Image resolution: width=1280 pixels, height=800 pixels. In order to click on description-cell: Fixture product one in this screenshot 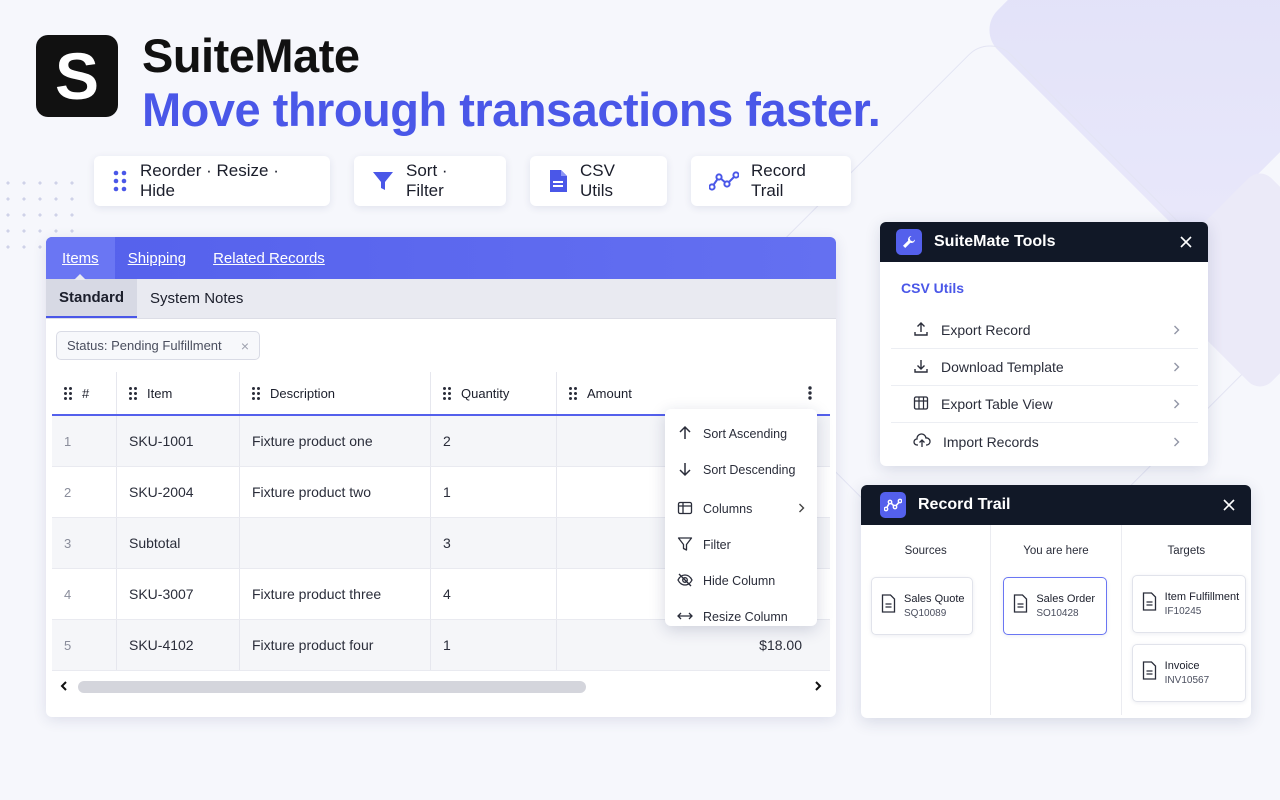, I will do `click(335, 441)`.